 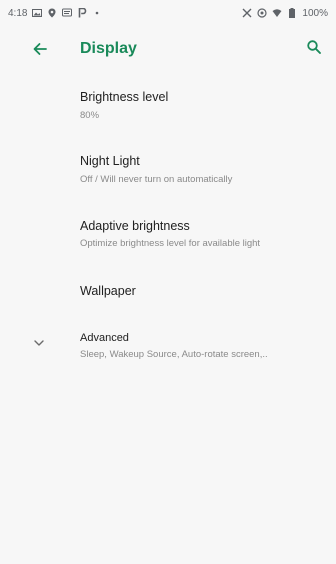 What do you see at coordinates (168, 13) in the screenshot?
I see `status-bar: 4:18 100%` at bounding box center [168, 13].